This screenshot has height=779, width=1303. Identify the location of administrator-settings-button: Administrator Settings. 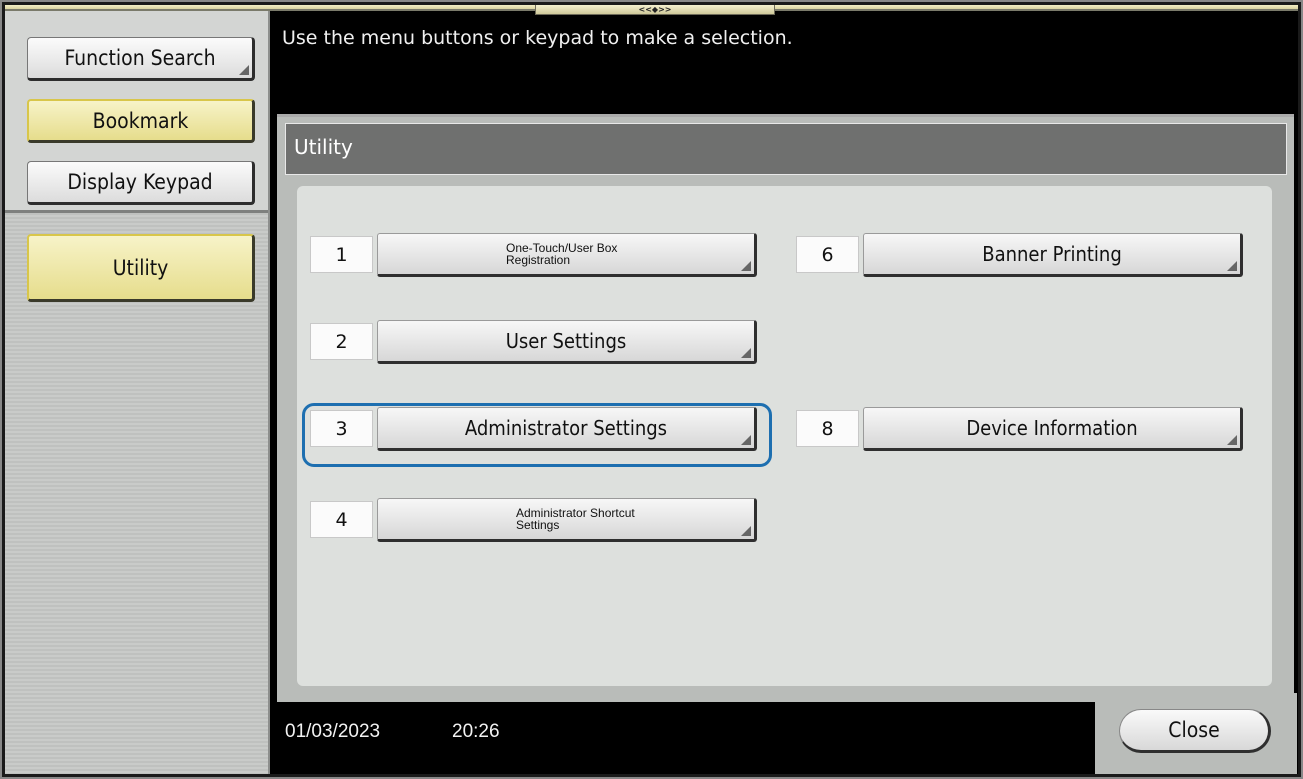
(567, 429).